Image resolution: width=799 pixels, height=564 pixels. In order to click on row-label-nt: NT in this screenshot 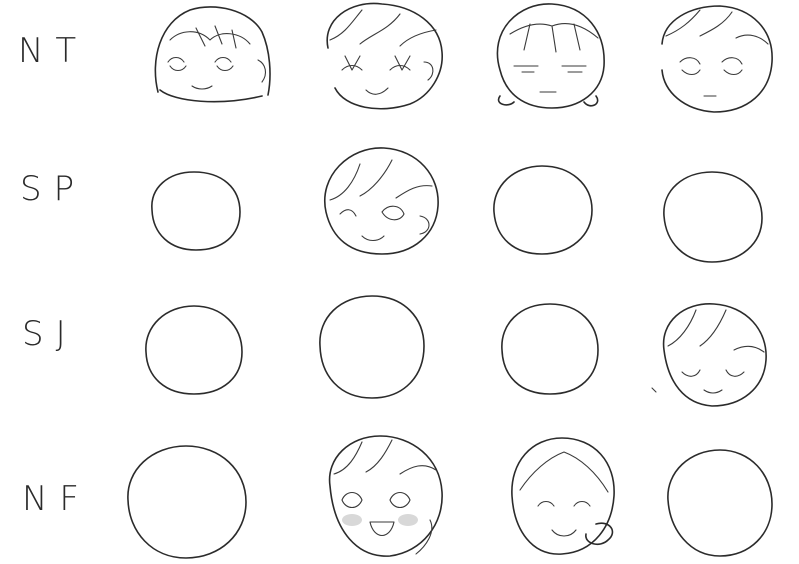, I will do `click(53, 51)`.